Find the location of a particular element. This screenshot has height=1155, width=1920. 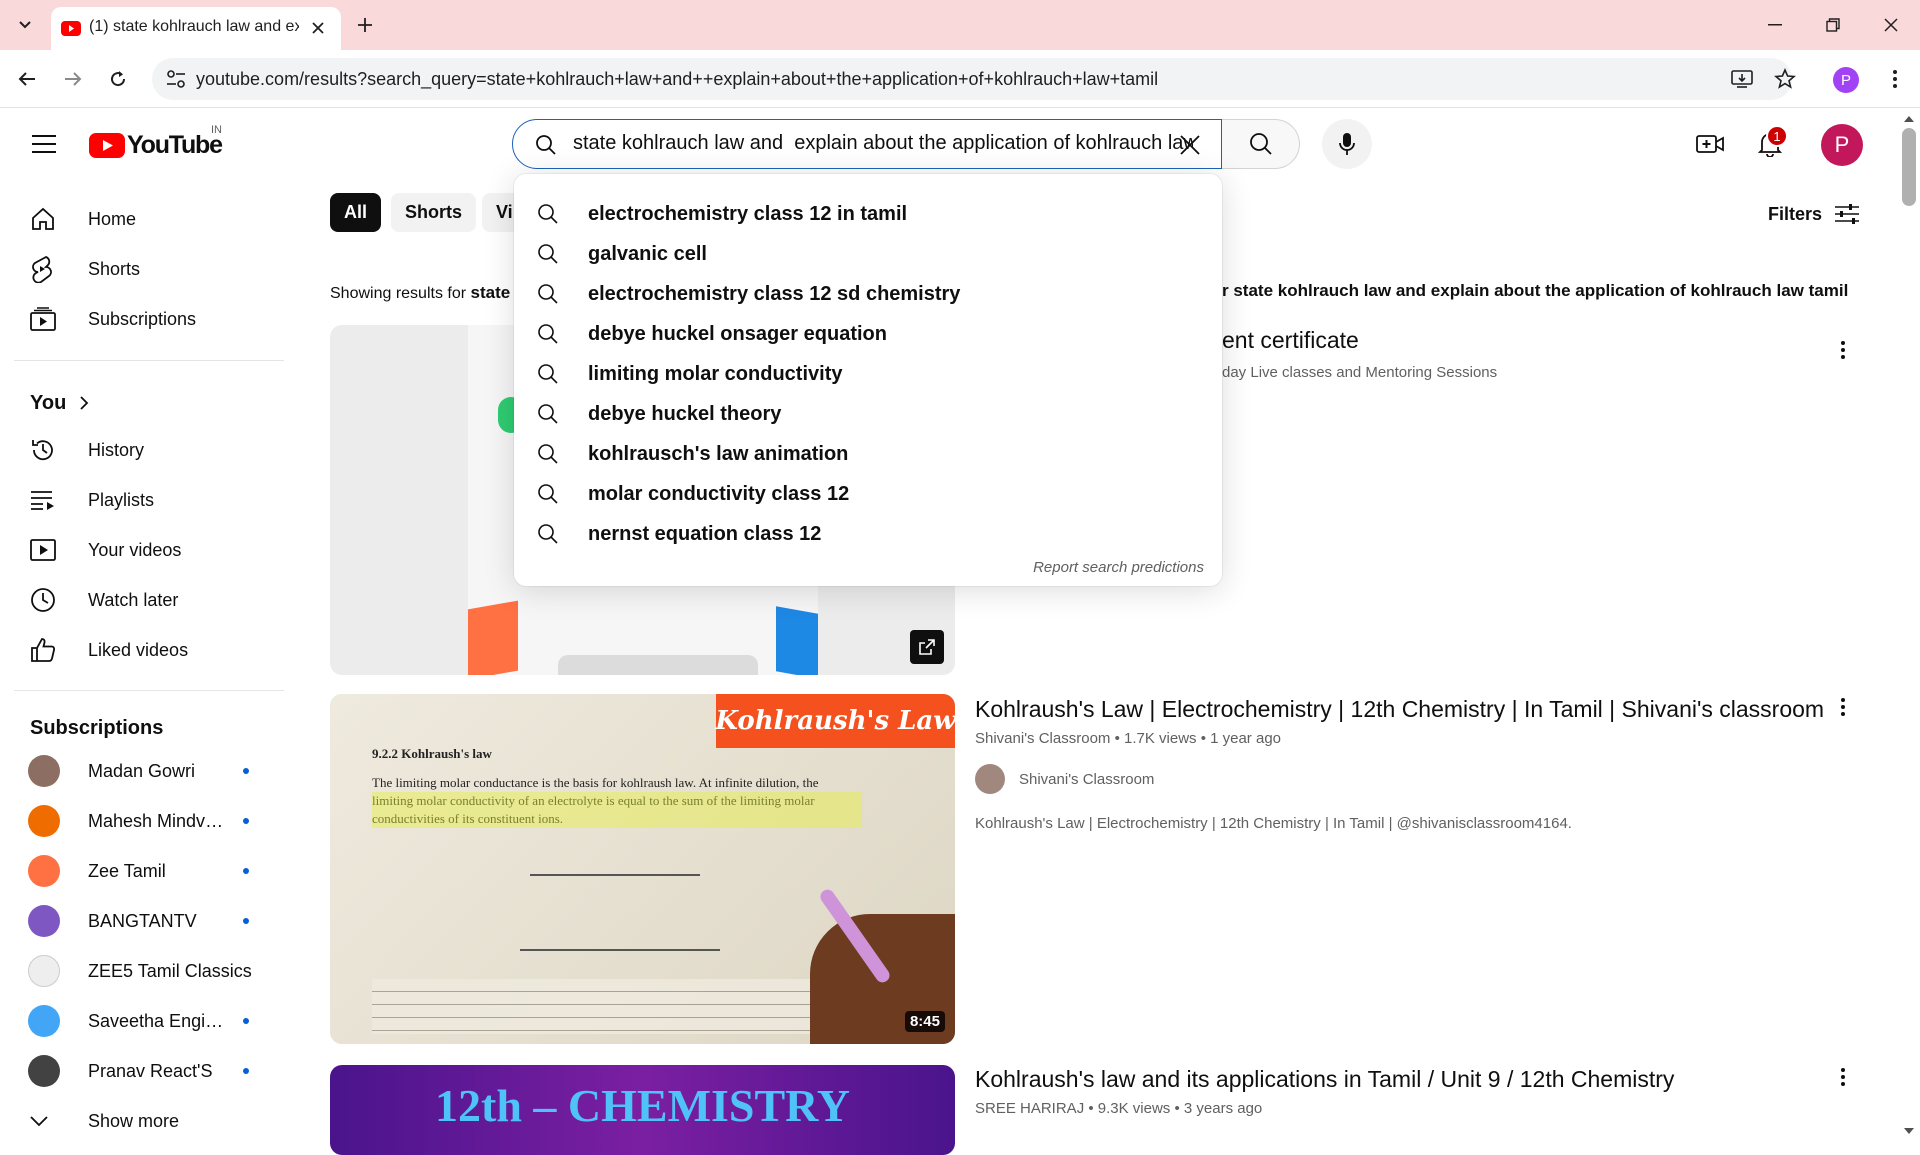

tab-search-button is located at coordinates (25, 25).